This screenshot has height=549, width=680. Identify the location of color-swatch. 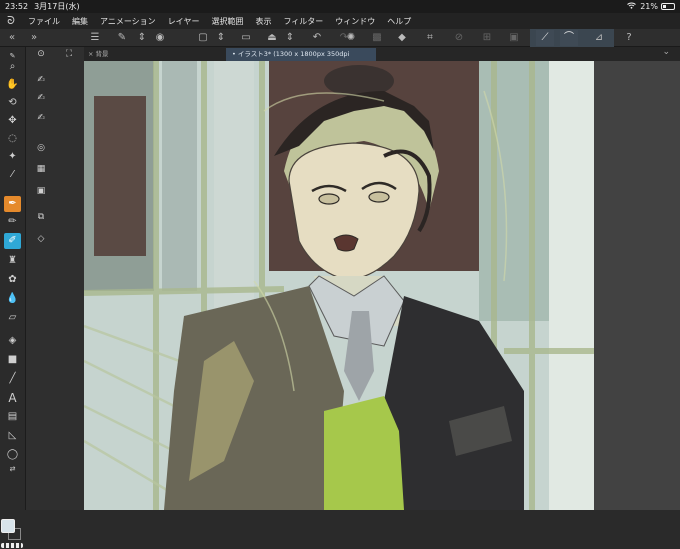
(12, 534).